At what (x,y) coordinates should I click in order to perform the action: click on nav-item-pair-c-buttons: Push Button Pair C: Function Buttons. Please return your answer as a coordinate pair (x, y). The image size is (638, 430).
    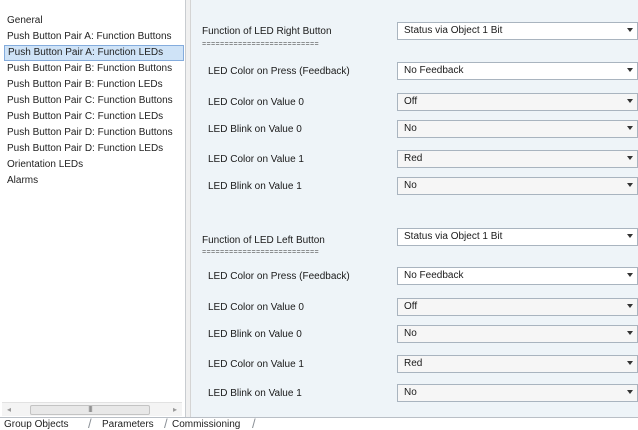
    Looking at the image, I should click on (94, 101).